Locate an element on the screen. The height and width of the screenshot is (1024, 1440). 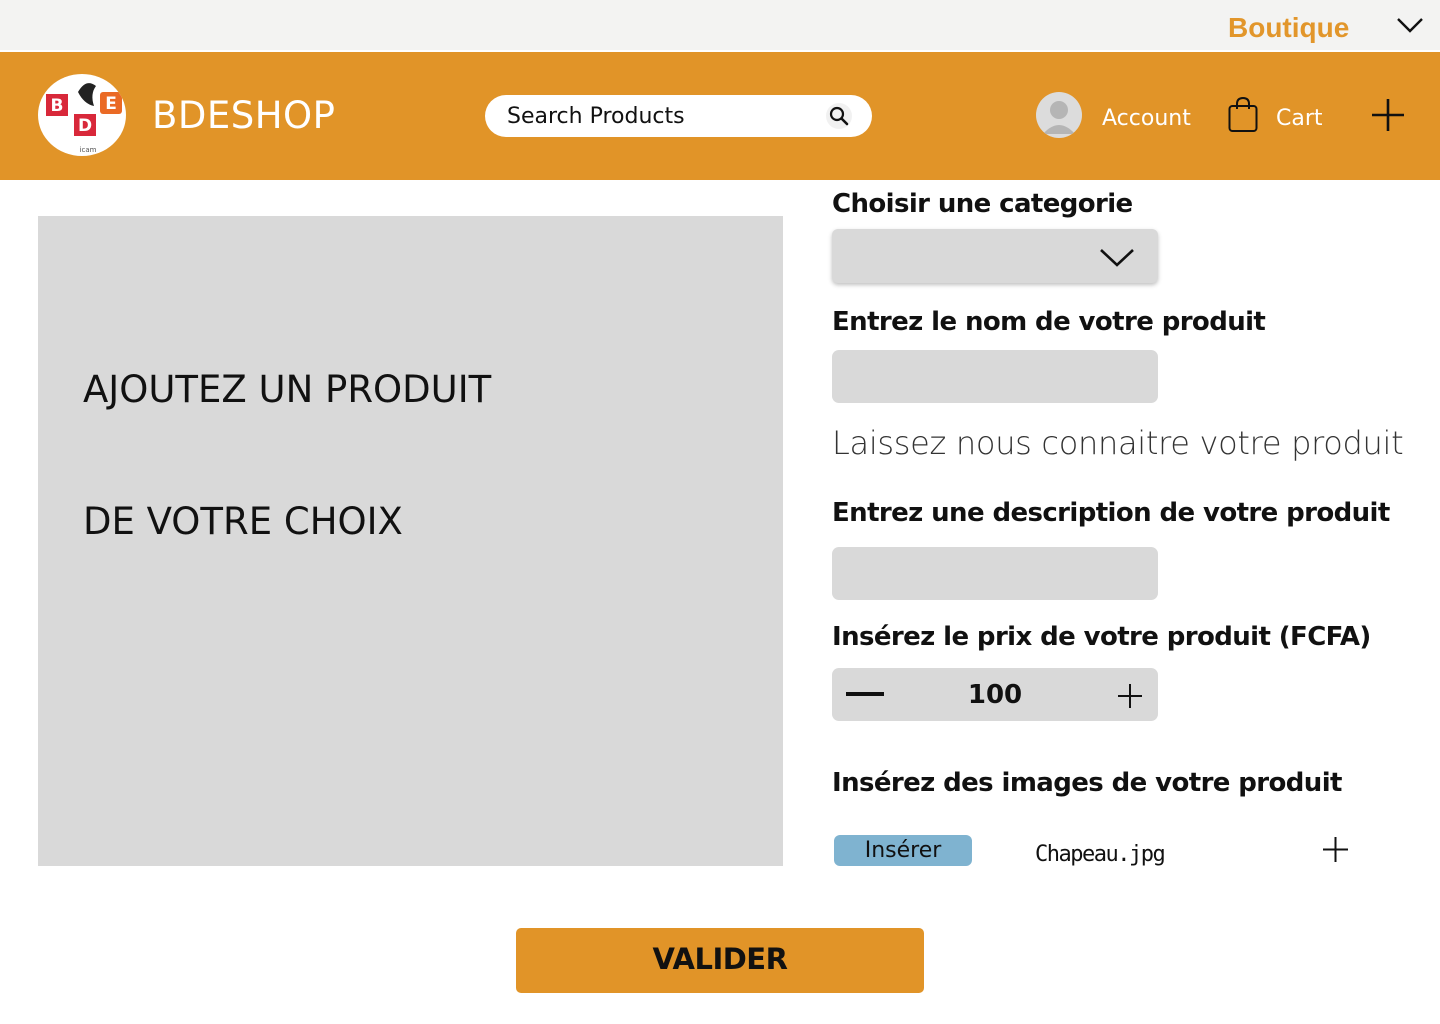
category-select is located at coordinates (995, 256).